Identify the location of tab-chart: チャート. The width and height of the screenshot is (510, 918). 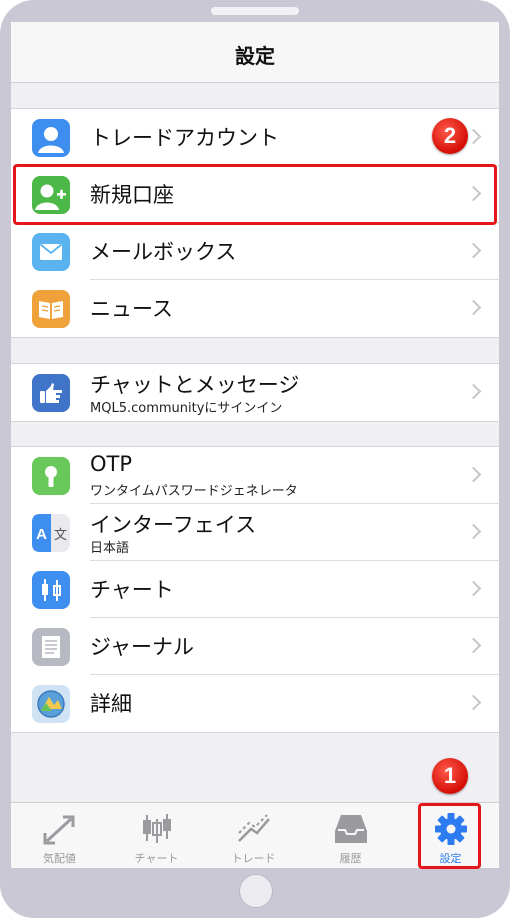
(156, 835).